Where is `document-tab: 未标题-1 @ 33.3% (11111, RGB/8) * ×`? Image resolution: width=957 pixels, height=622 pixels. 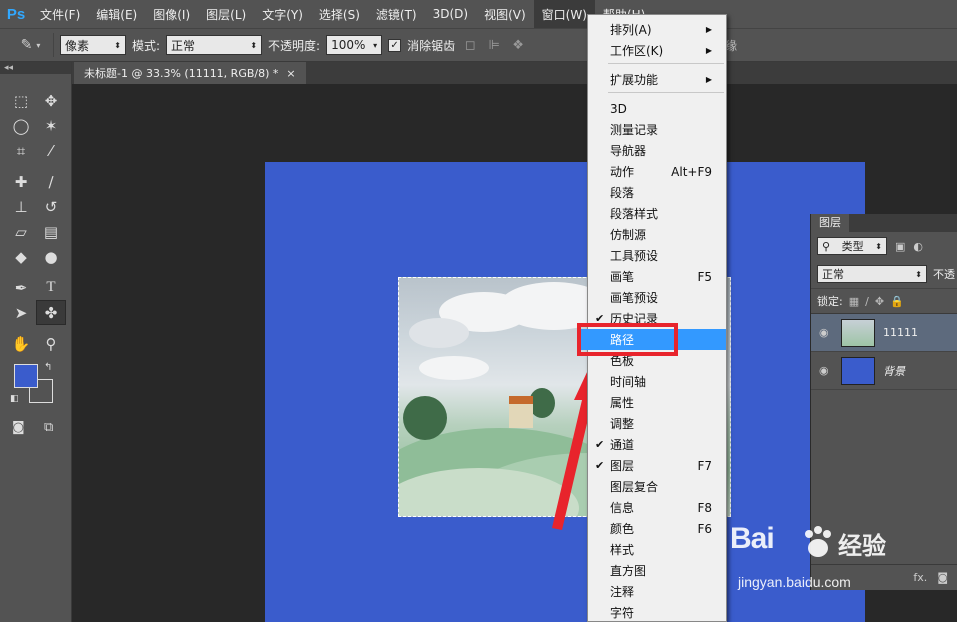 document-tab: 未标题-1 @ 33.3% (11111, RGB/8) * × is located at coordinates (190, 73).